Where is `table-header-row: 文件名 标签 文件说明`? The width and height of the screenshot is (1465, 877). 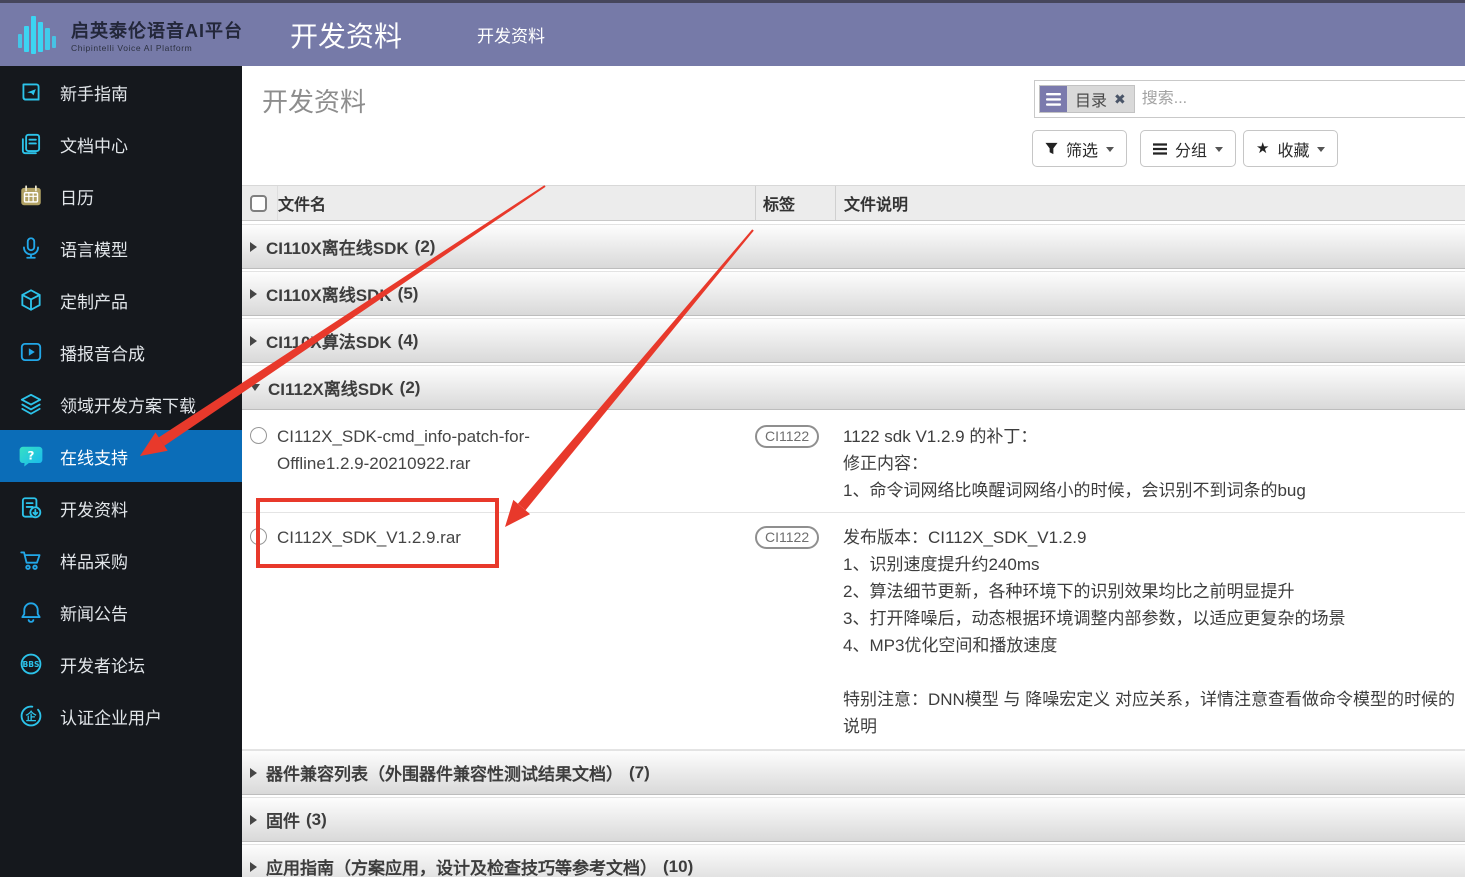
table-header-row: 文件名 标签 文件说明 is located at coordinates (853, 203).